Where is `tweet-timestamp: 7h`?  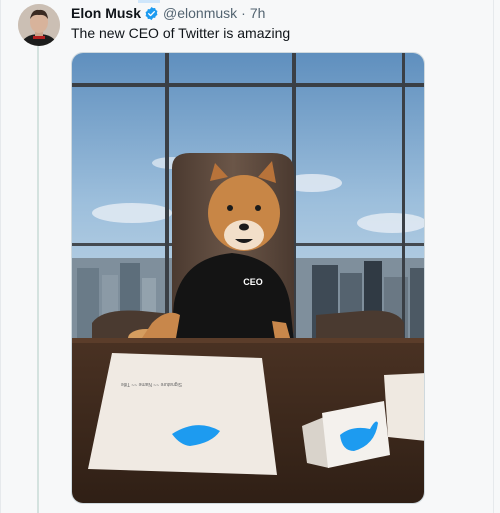
tweet-timestamp: 7h is located at coordinates (258, 13).